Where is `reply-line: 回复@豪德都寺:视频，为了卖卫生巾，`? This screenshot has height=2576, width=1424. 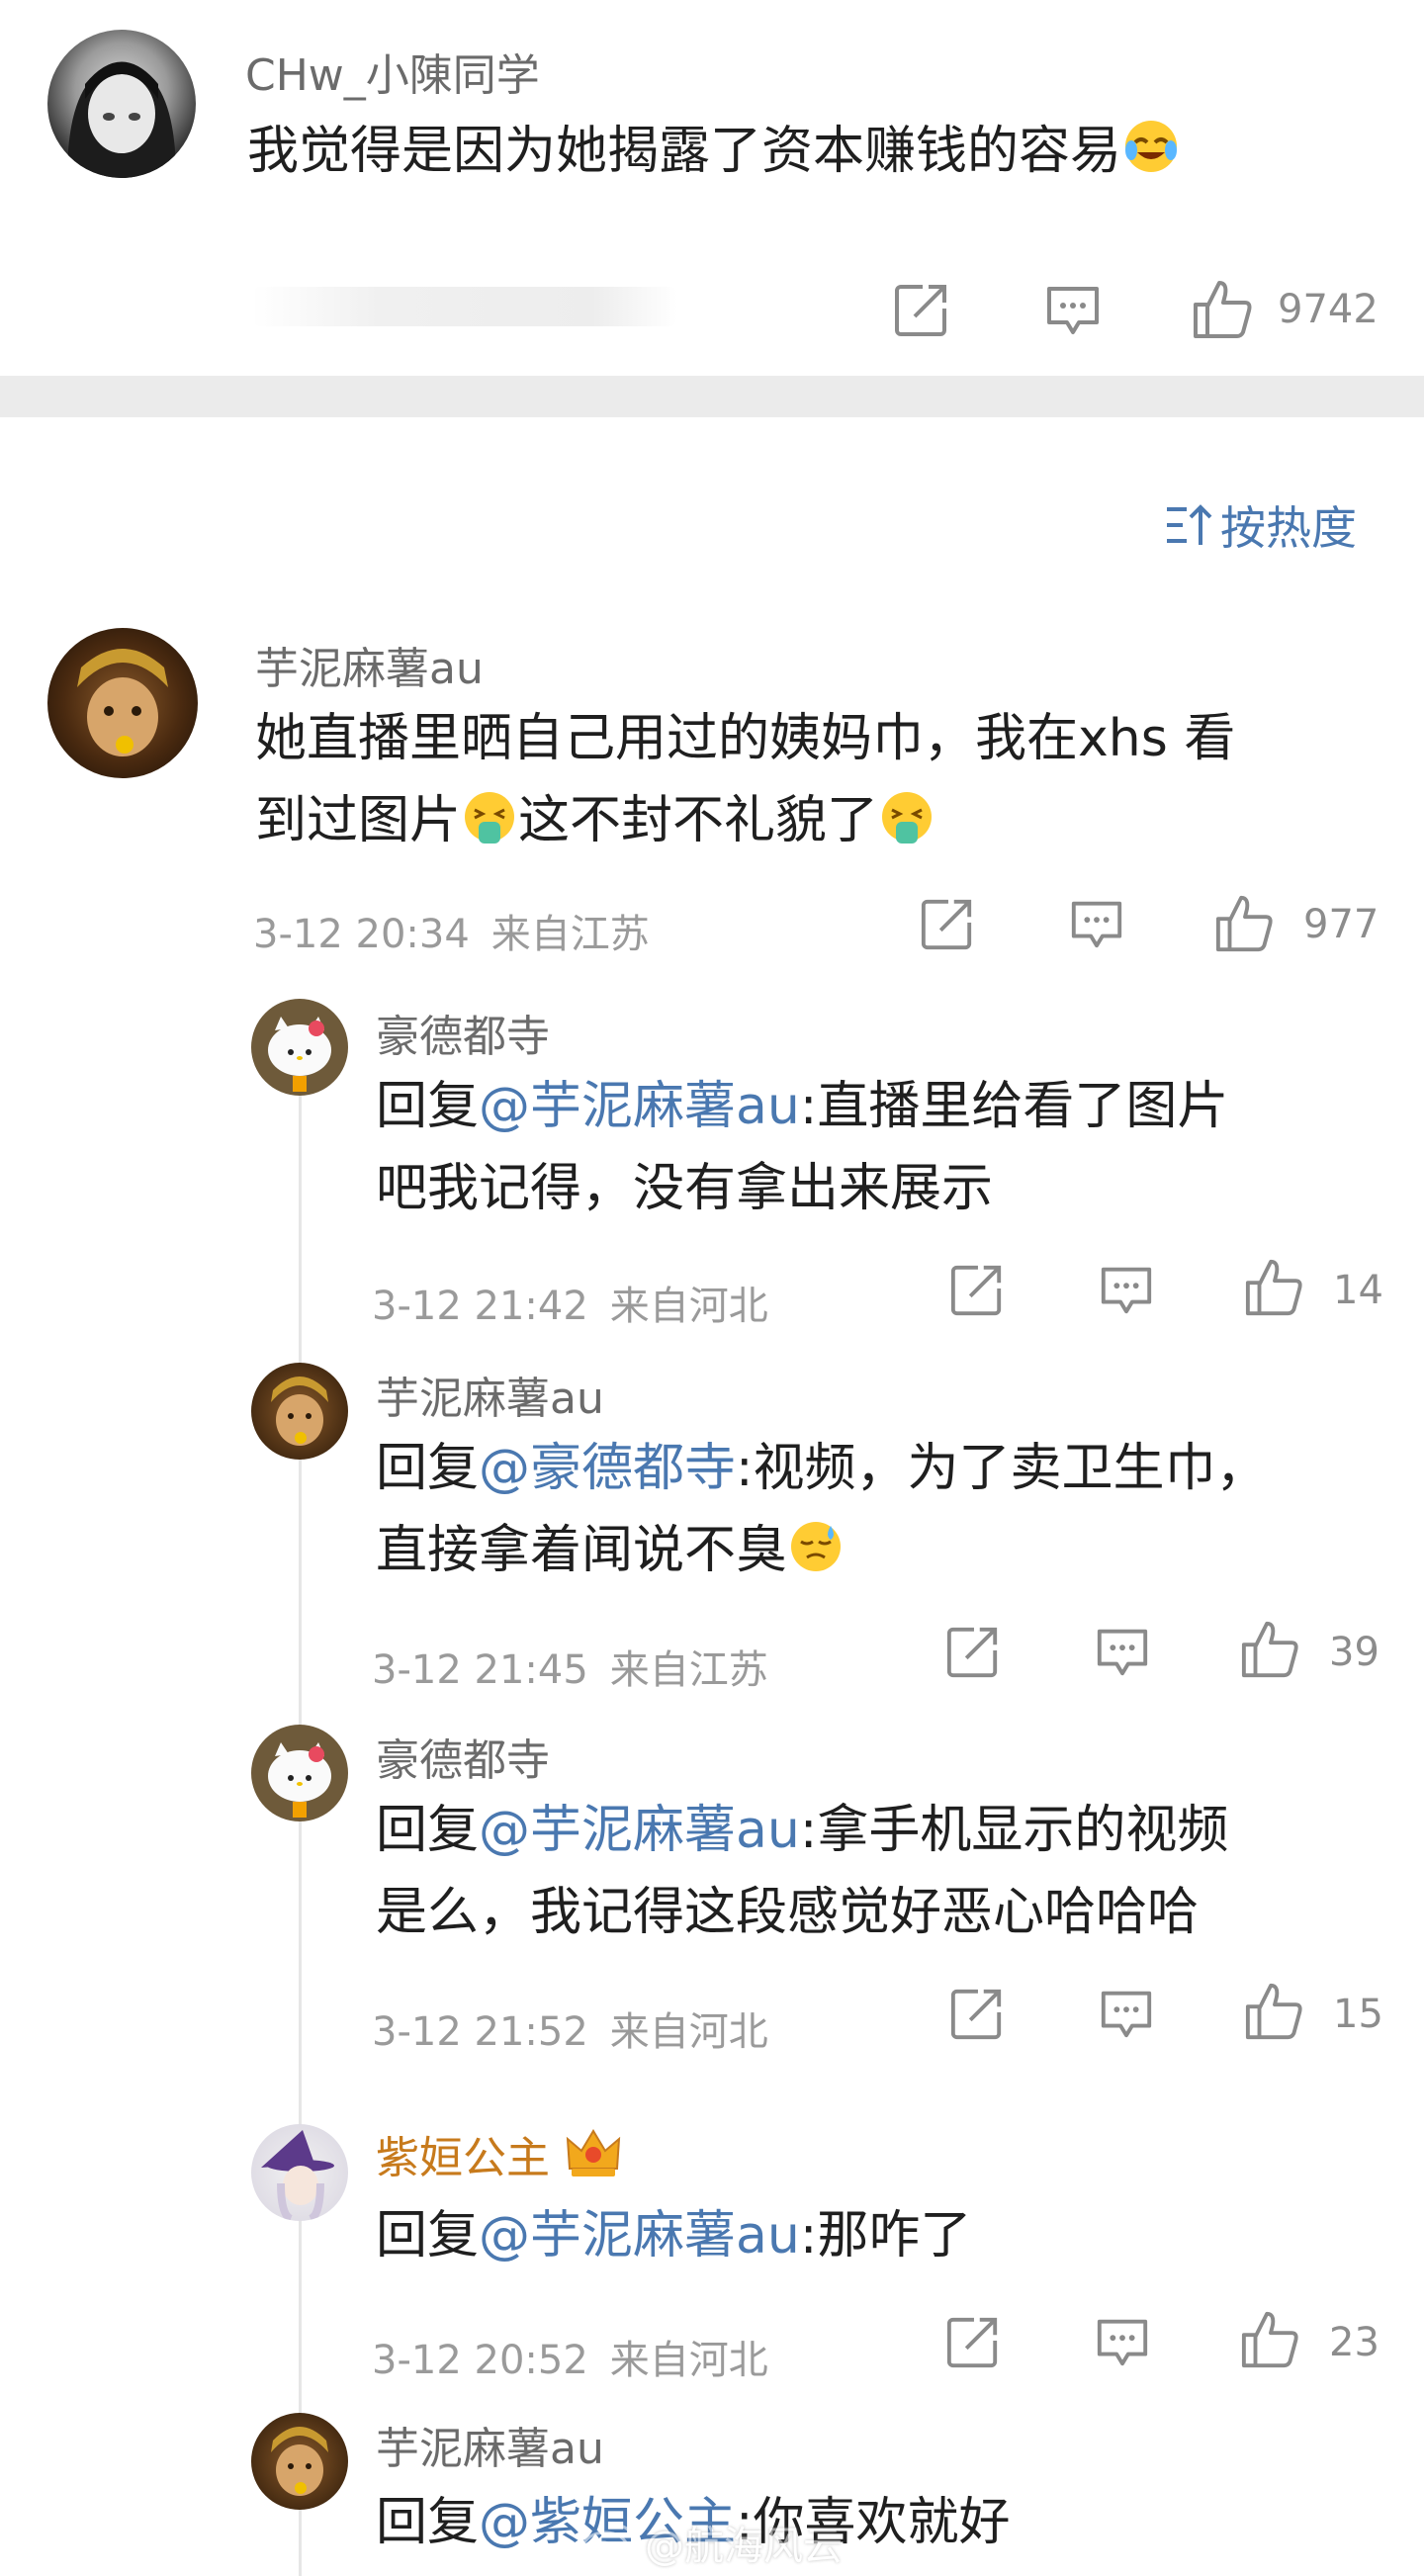
reply-line: 回复@豪德都寺:视频，为了卖卫生巾， is located at coordinates (885, 1469).